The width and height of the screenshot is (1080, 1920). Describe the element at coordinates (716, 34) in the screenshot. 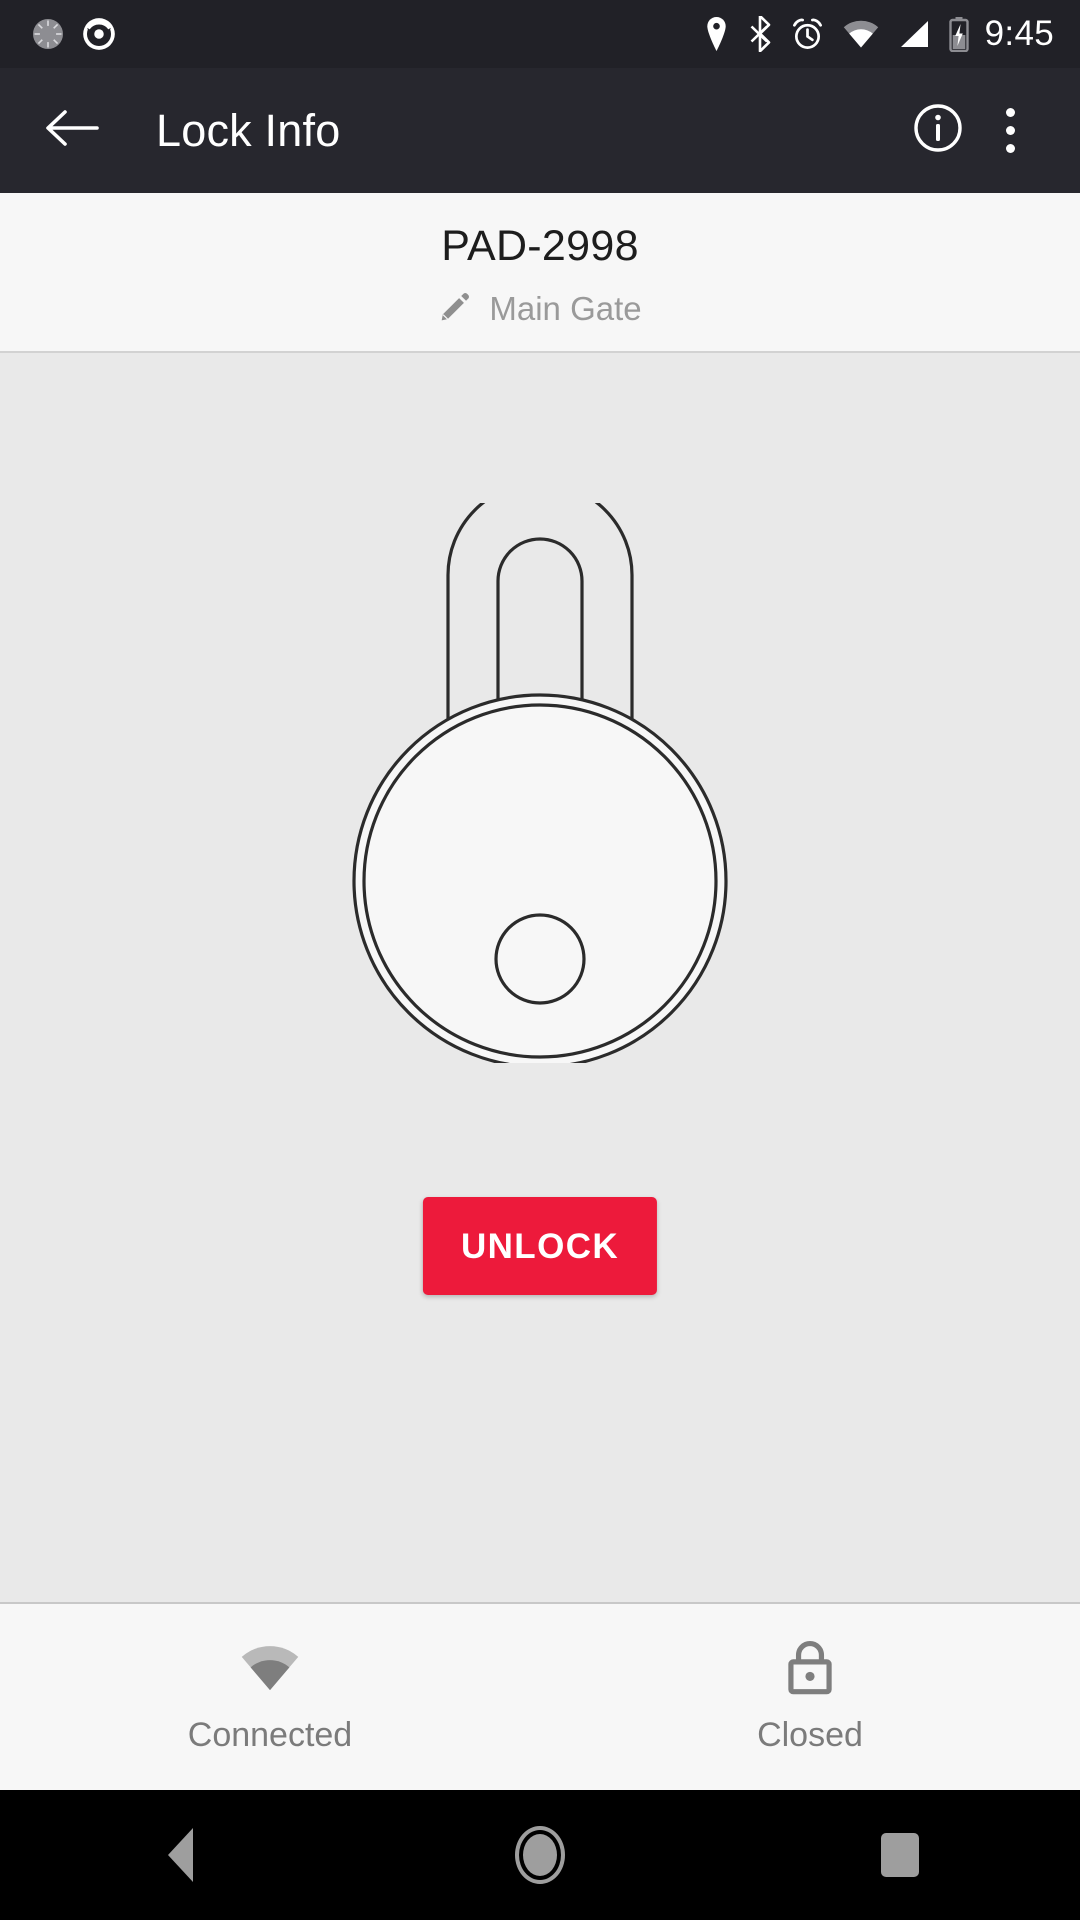

I see `location-icon` at that location.